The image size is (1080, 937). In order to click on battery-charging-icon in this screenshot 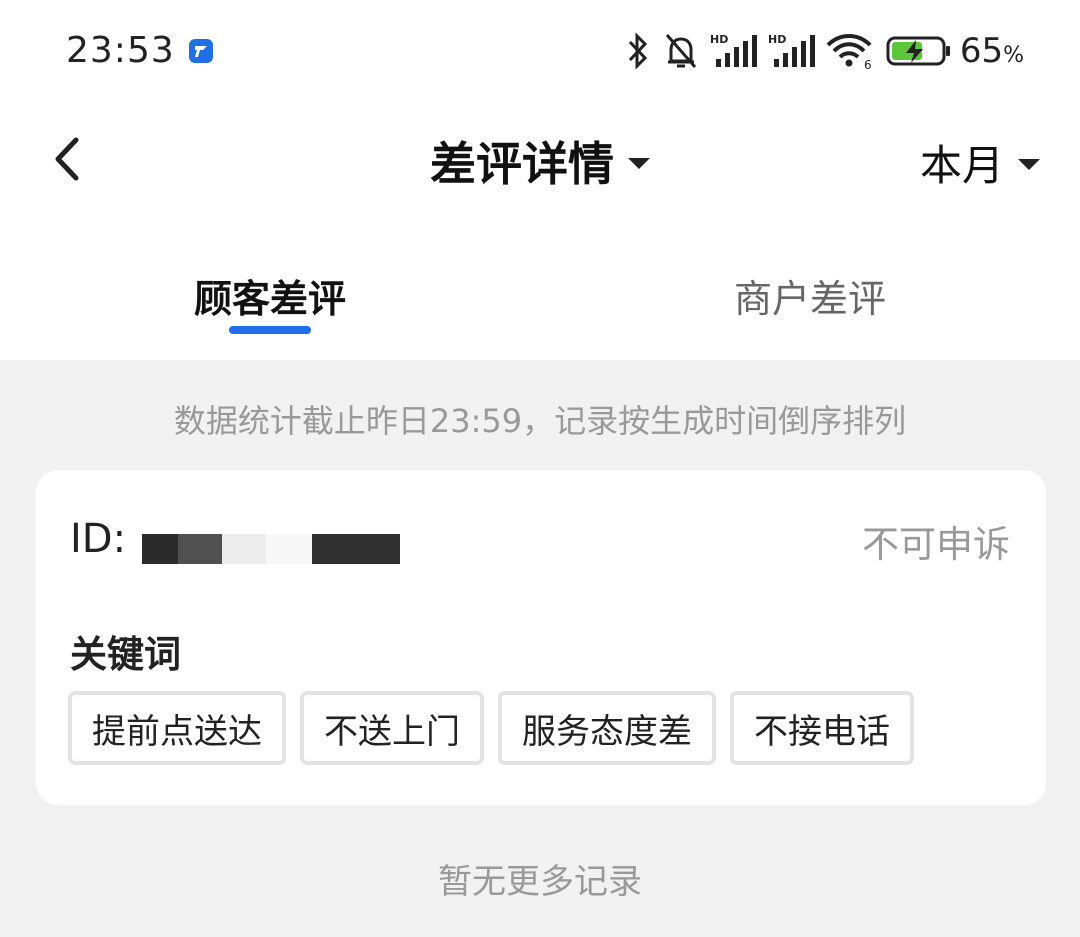, I will do `click(918, 51)`.